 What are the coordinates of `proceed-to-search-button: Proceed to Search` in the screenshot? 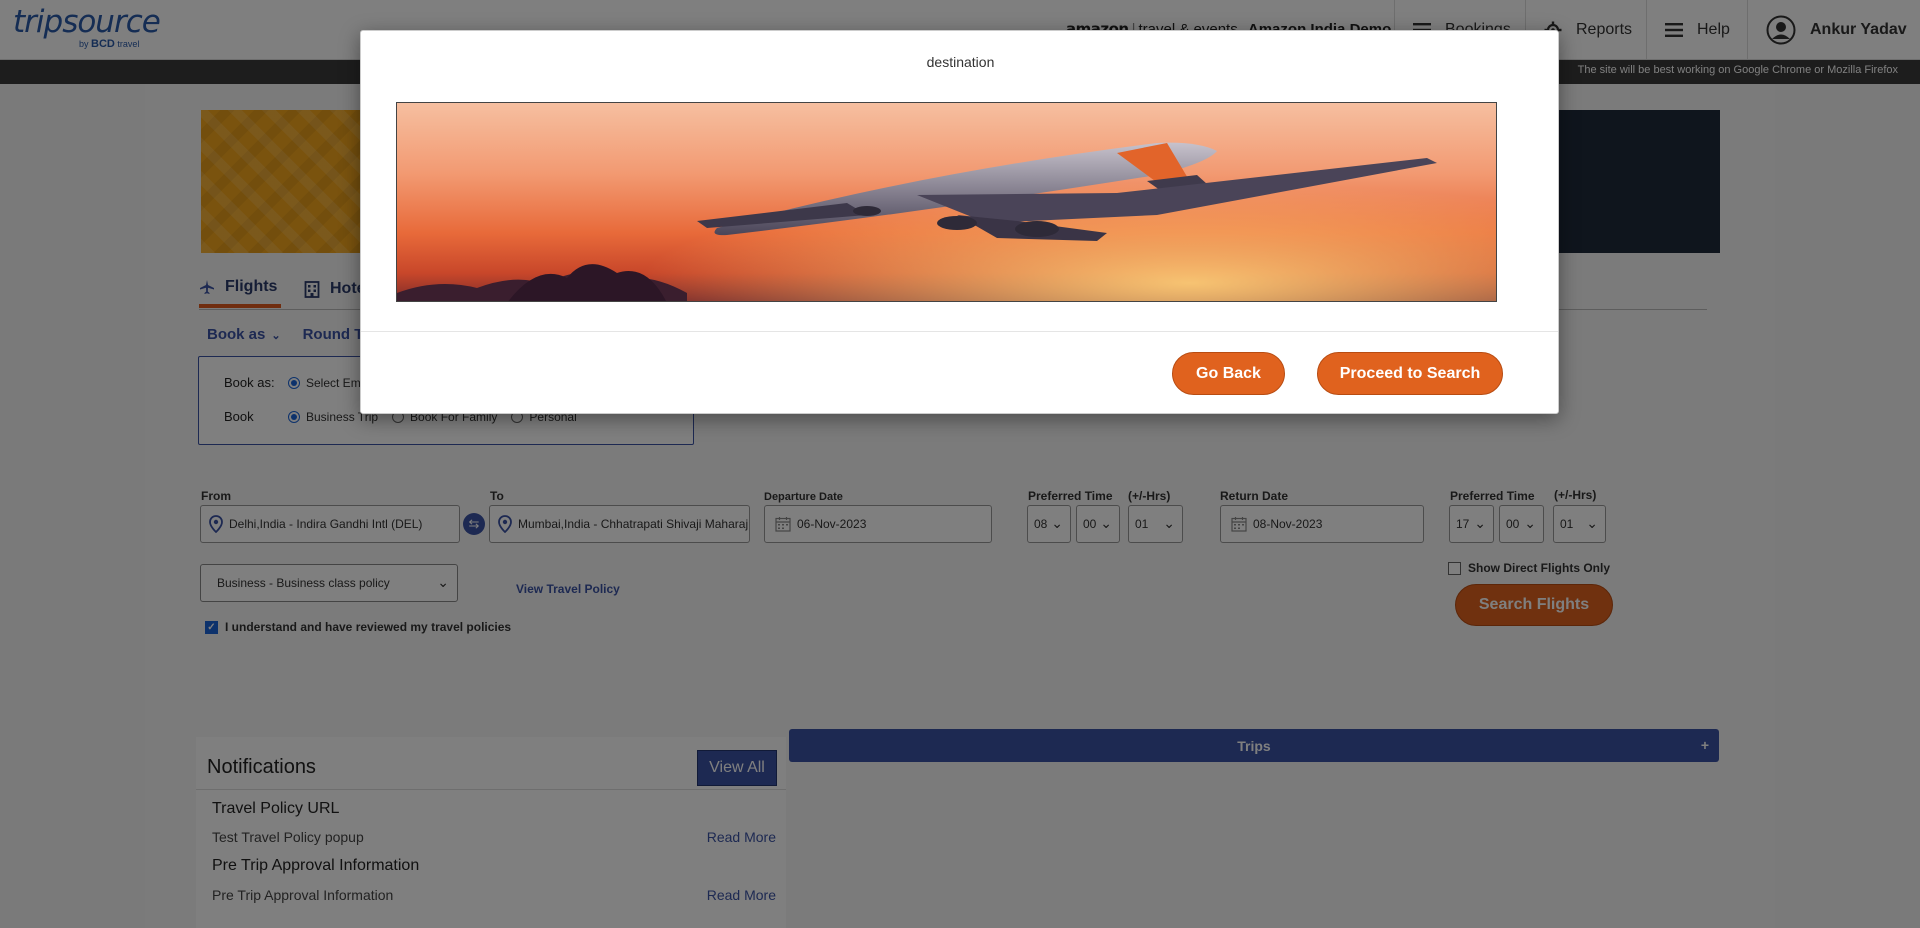 It's located at (1410, 373).